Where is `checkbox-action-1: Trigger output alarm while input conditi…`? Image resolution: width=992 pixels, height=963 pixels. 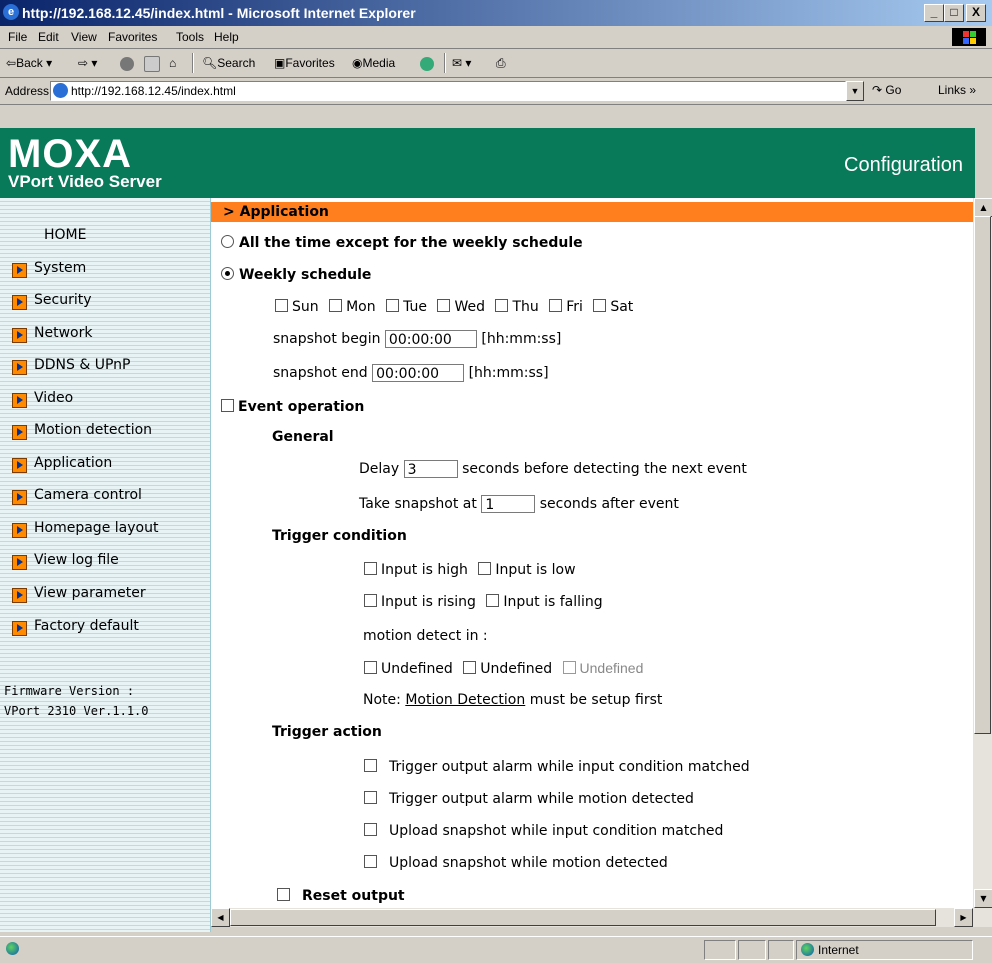
checkbox-action-1: Trigger output alarm while input conditi… is located at coordinates (557, 767).